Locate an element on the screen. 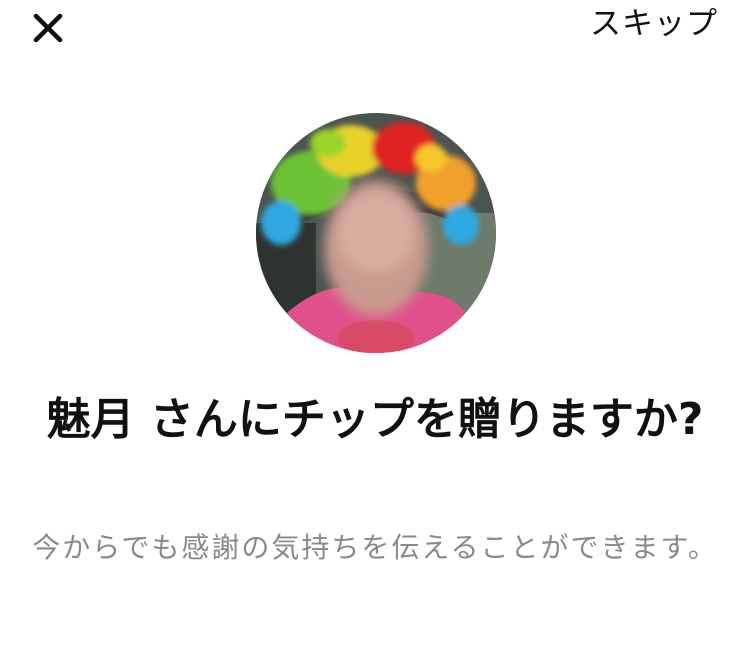 The height and width of the screenshot is (658, 750). skip-button: スキップ is located at coordinates (654, 24).